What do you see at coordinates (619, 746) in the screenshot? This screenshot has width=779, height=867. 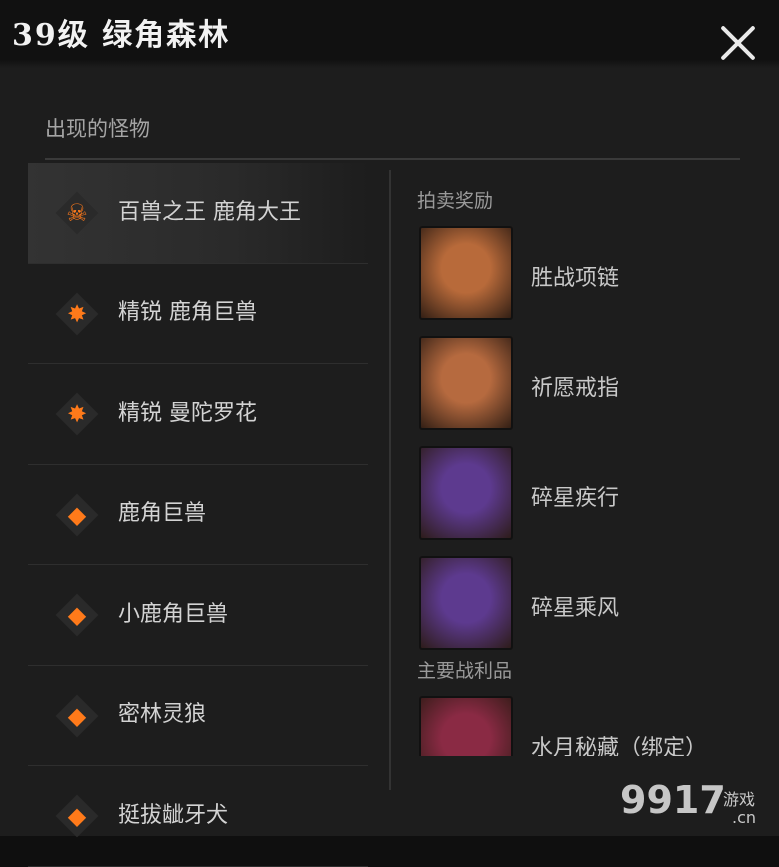 I see `reward-name: 水月秘藏（绑定）` at bounding box center [619, 746].